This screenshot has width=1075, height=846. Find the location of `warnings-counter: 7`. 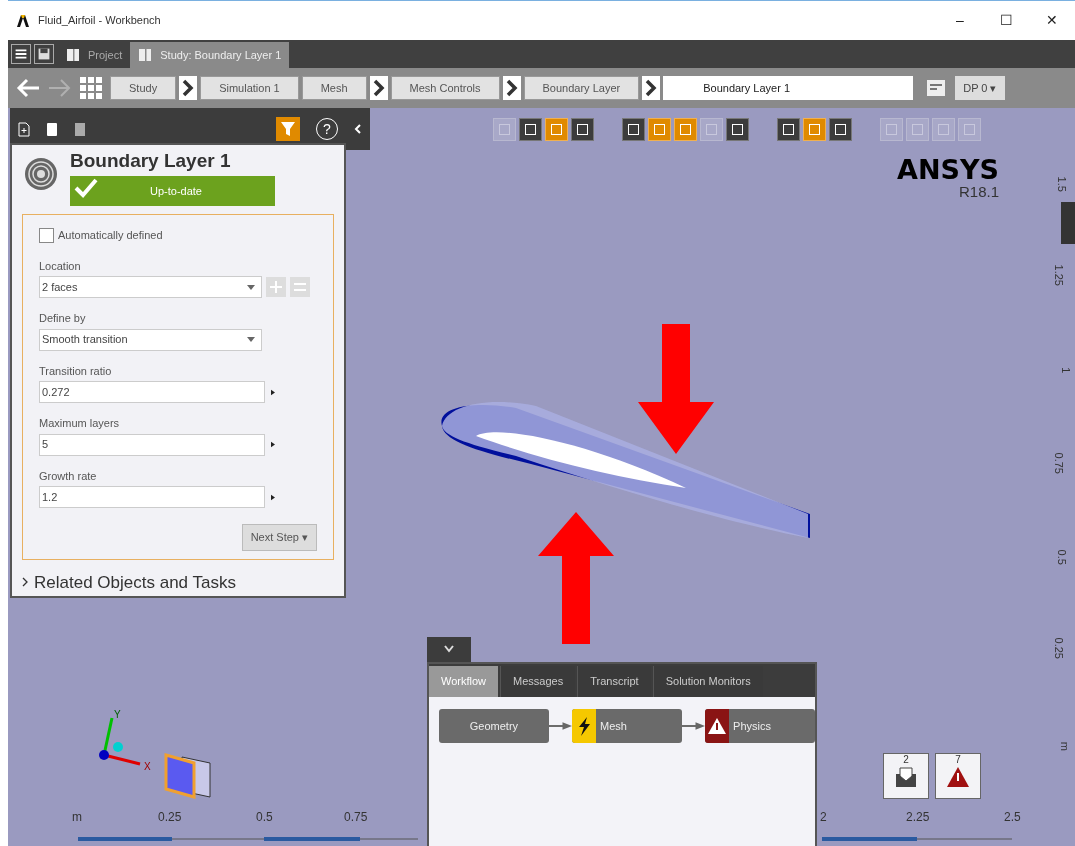

warnings-counter: 7 is located at coordinates (958, 776).